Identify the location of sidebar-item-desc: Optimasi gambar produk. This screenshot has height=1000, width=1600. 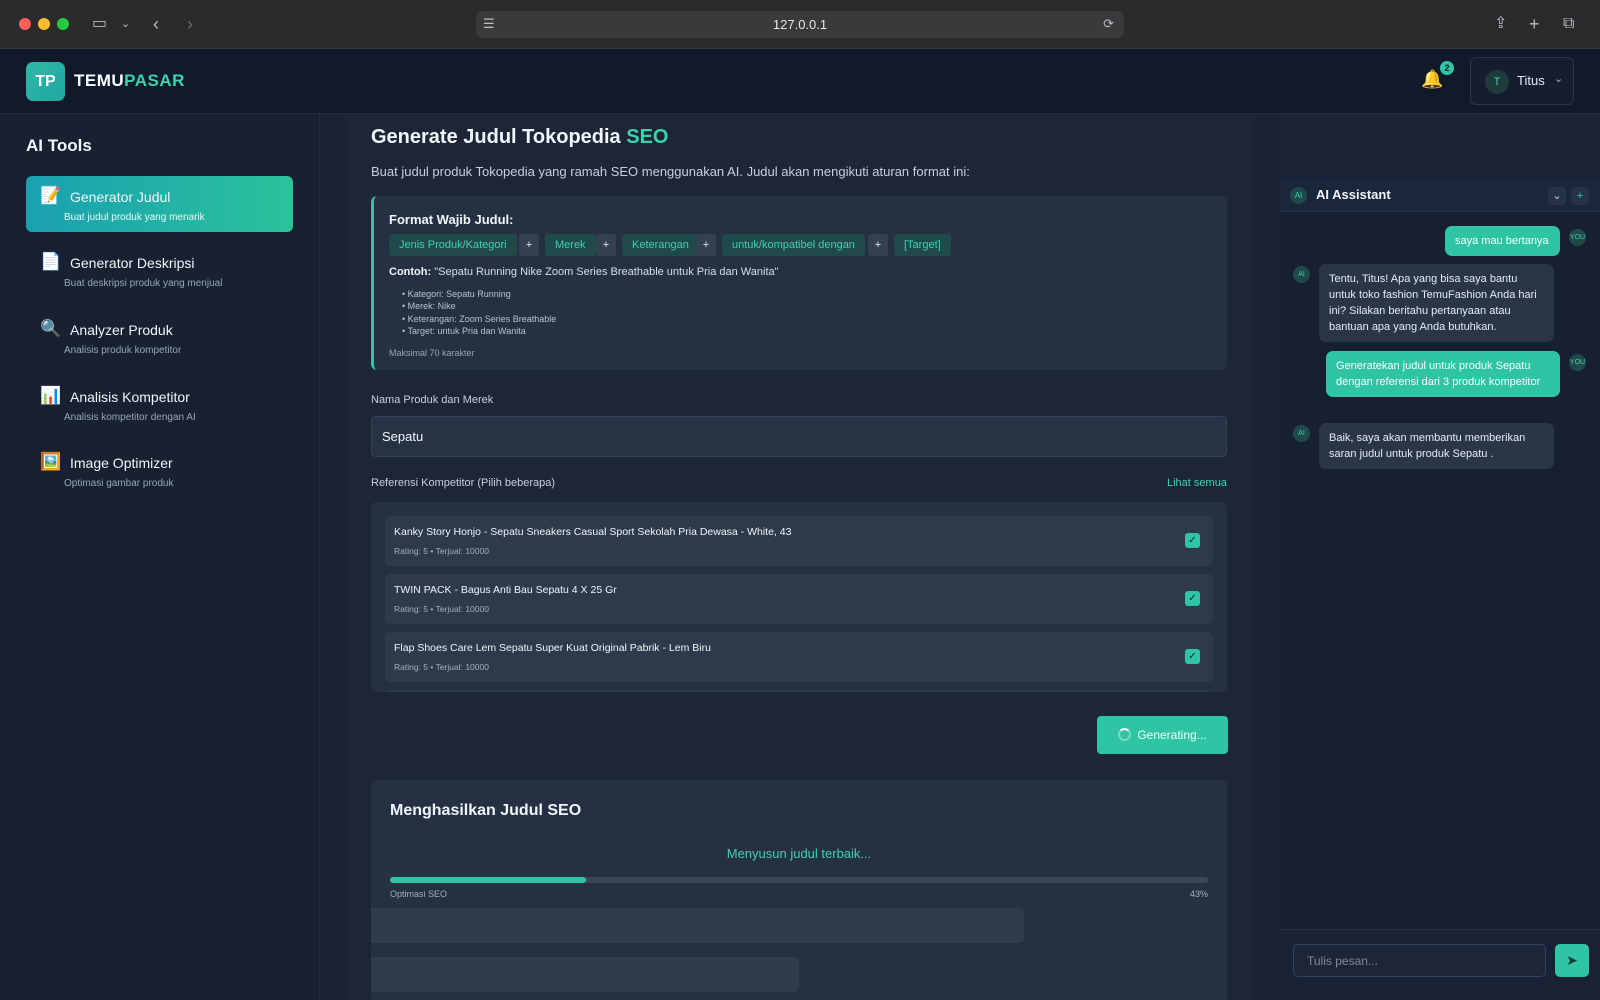
(119, 483).